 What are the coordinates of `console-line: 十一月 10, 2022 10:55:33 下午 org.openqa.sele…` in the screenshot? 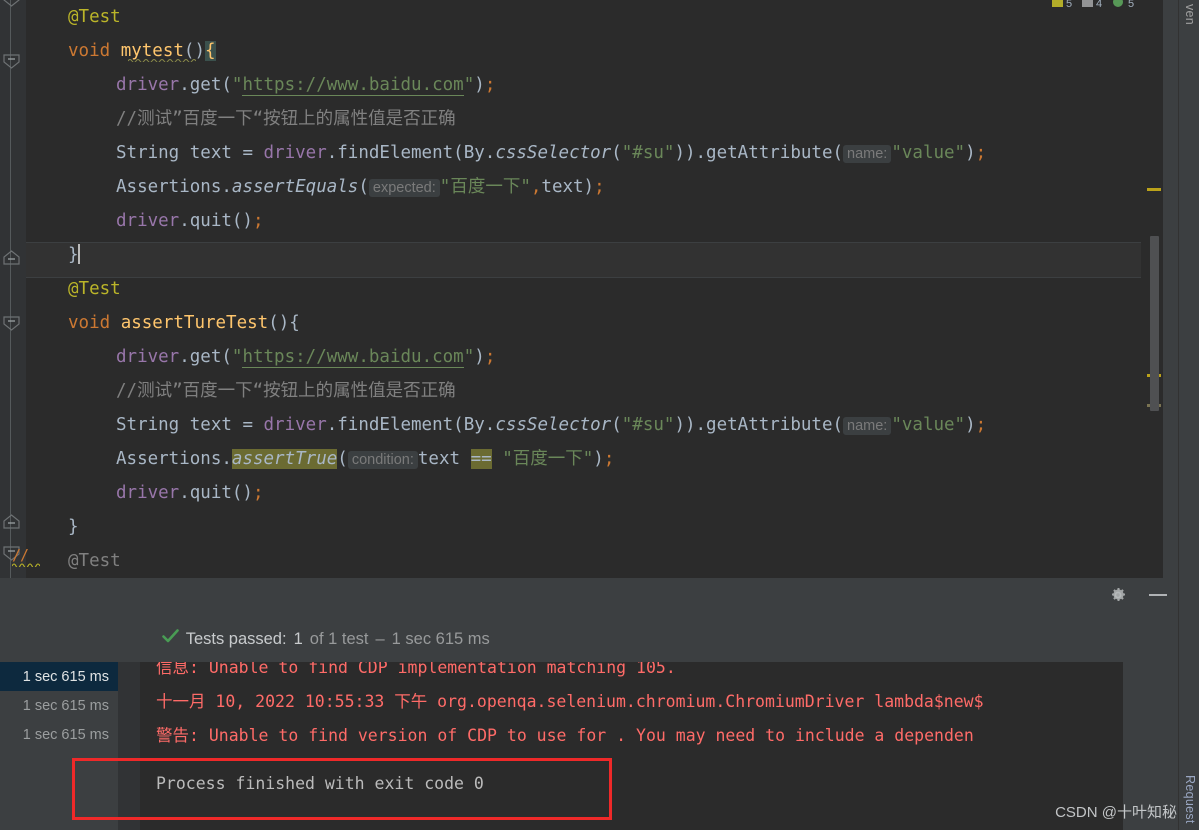 It's located at (570, 701).